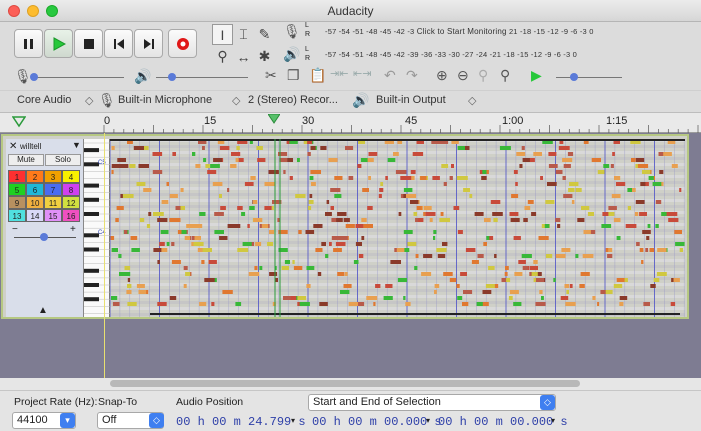  I want to click on selection-end-menu-icon: ▾, so click(553, 420).